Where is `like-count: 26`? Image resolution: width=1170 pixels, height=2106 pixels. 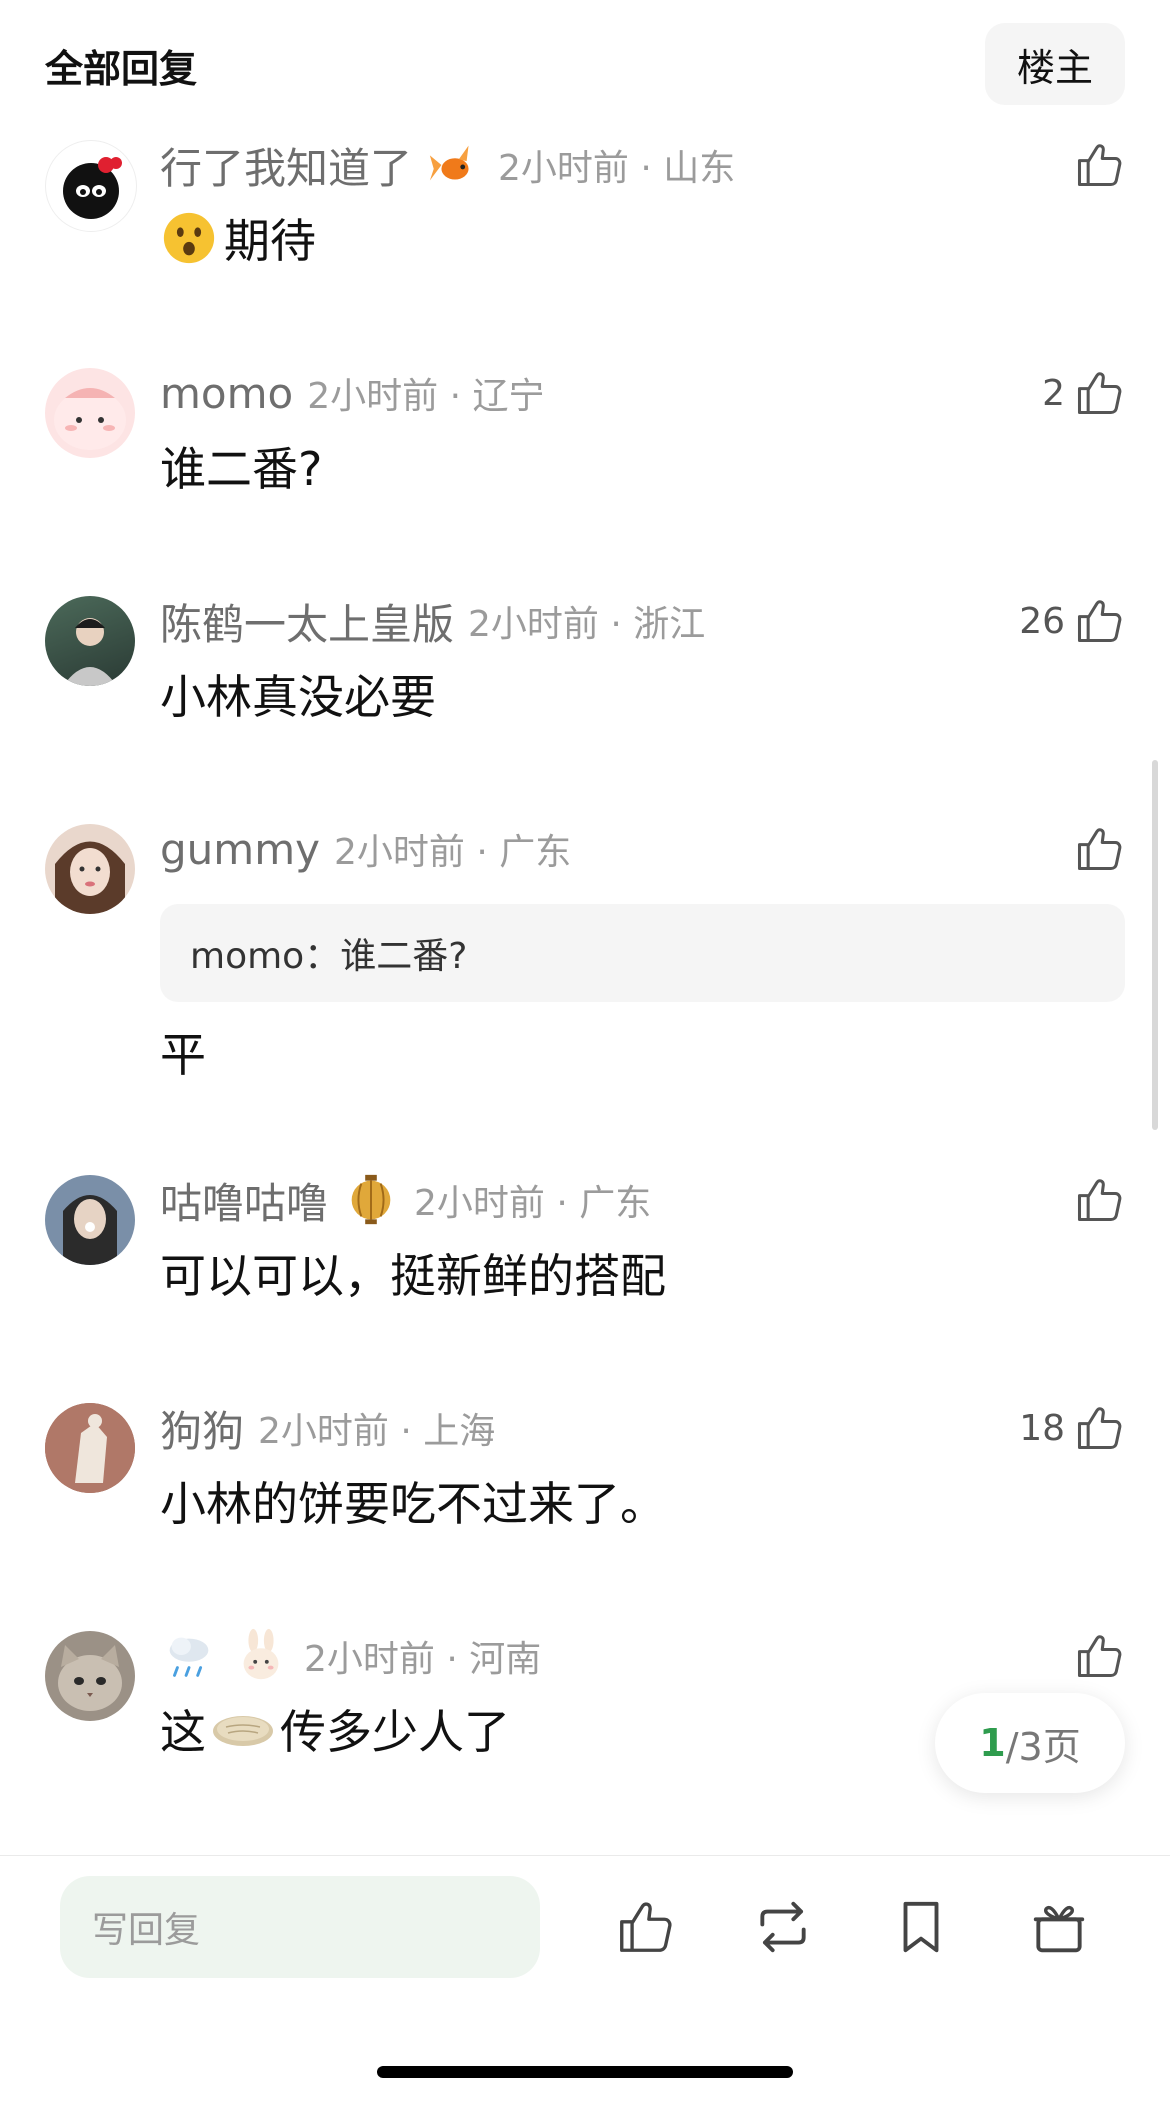 like-count: 26 is located at coordinates (1042, 621).